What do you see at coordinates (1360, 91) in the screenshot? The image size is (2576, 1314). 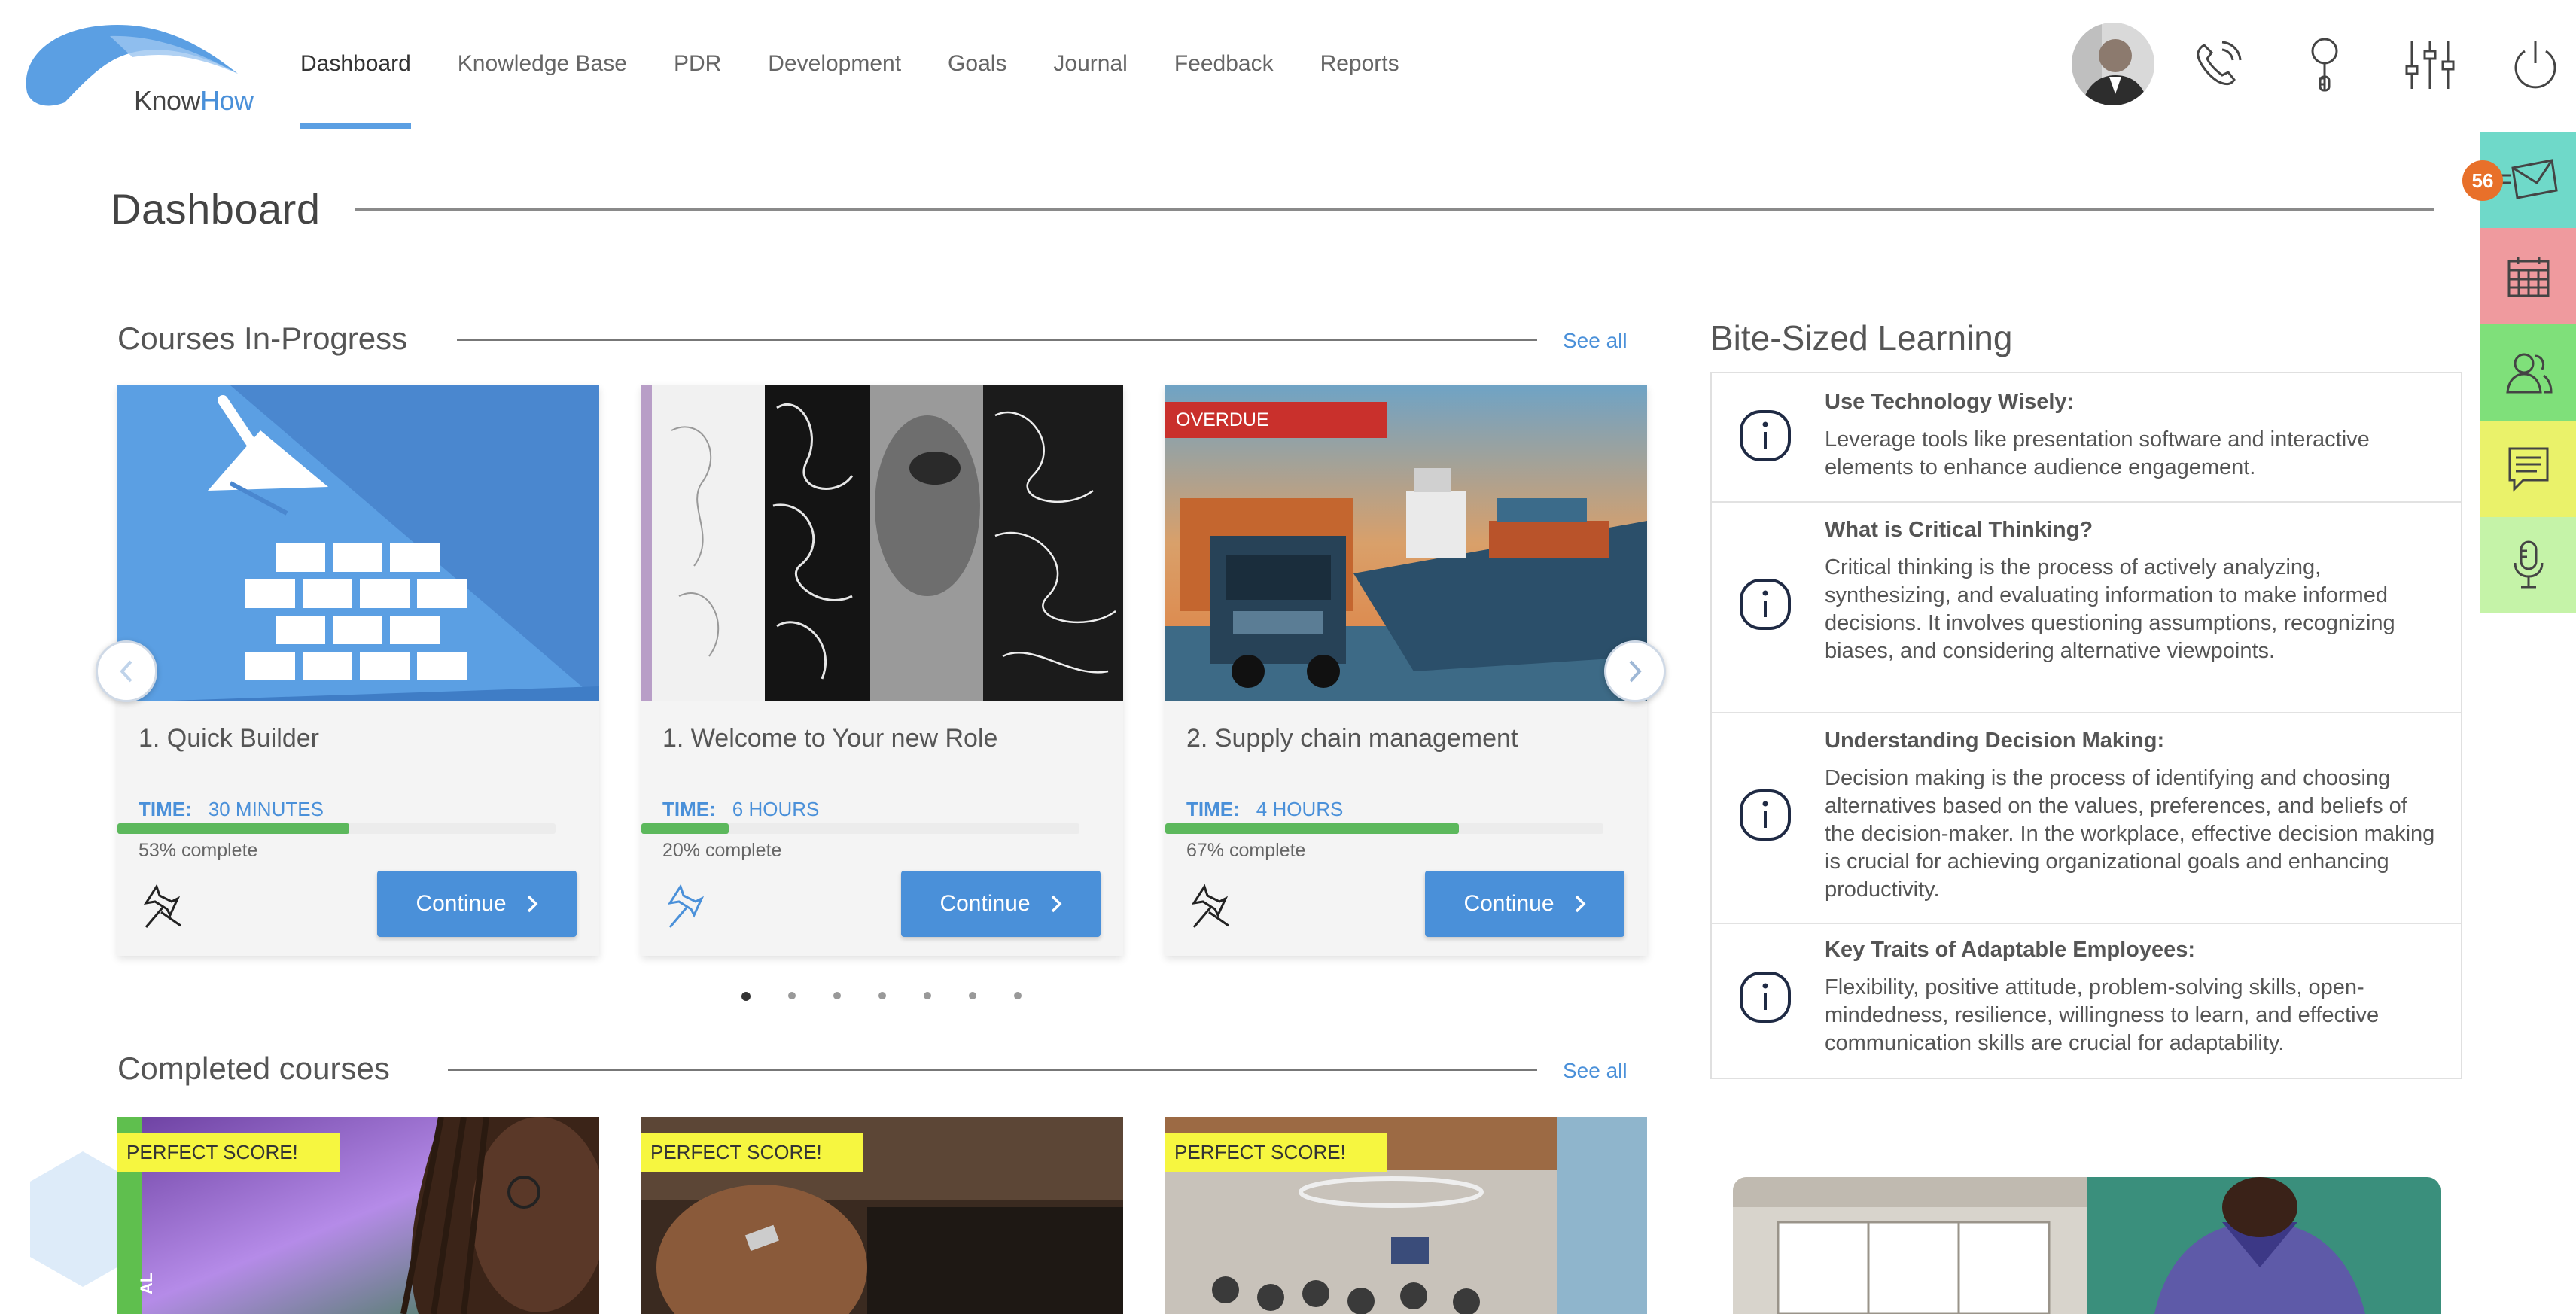 I see `nav-reports: Reports` at bounding box center [1360, 91].